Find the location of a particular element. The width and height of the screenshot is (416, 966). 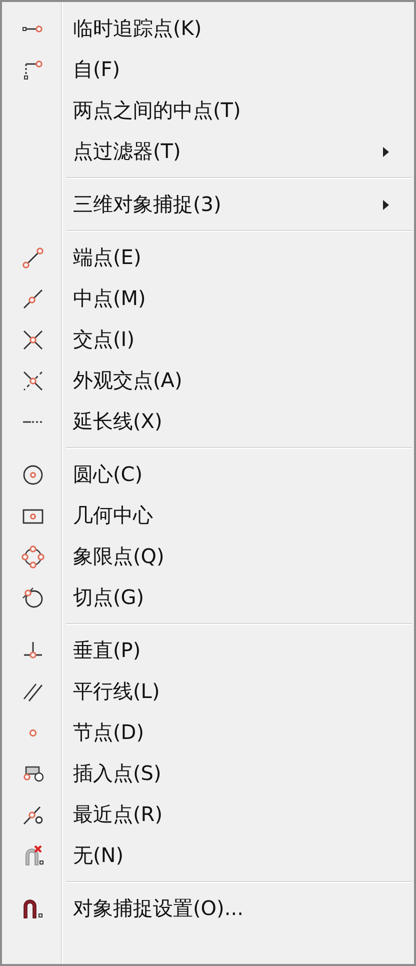

menu-item: 最近点(R) is located at coordinates (208, 814).